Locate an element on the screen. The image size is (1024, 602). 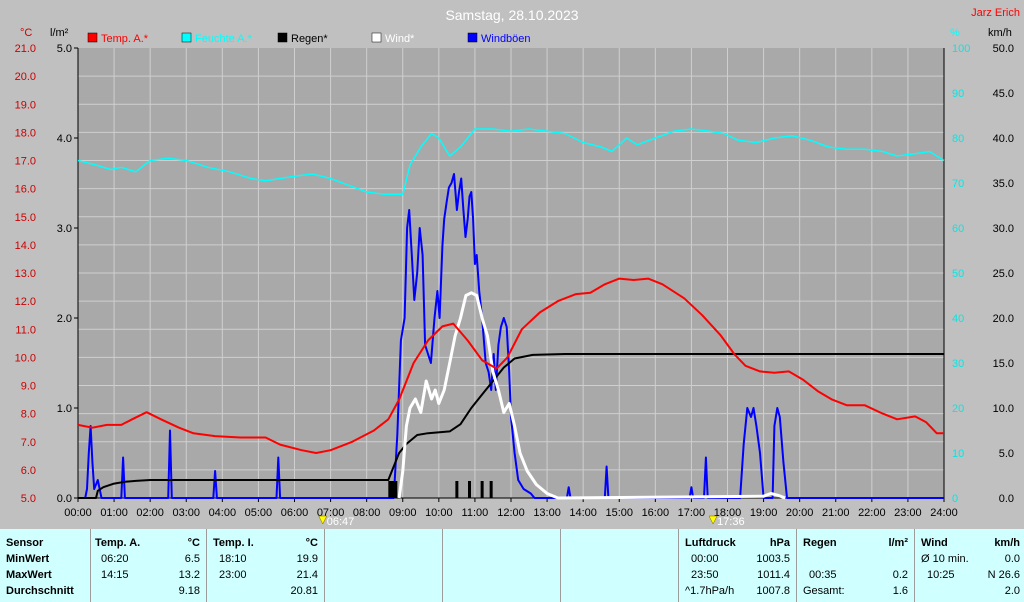
chart-title: Samstag, 28.10.2023 is located at coordinates (511, 15).